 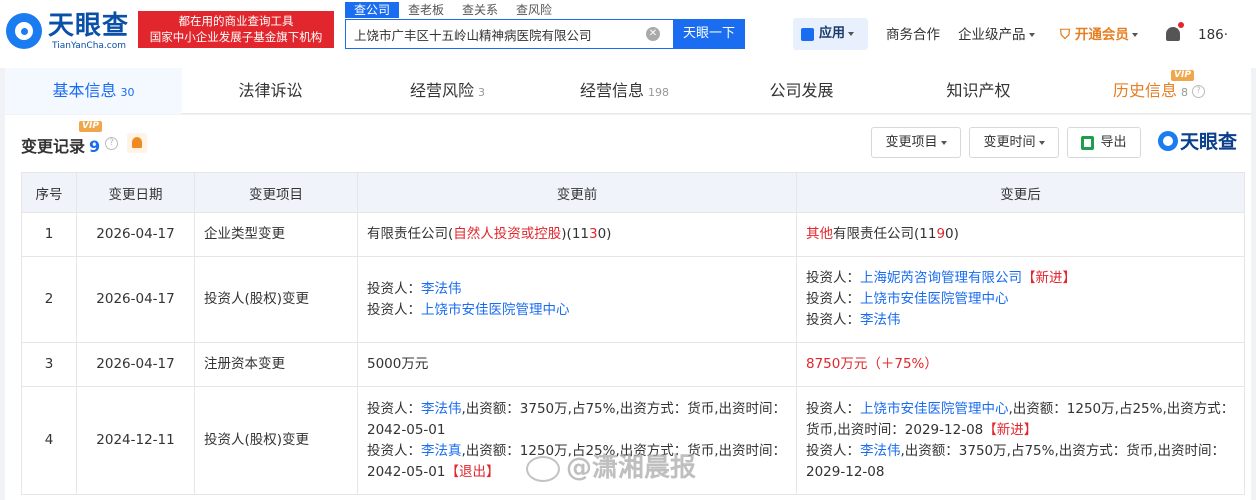 I want to click on row-before: 有限责任公司(自然人投资或控股)(1130), so click(x=577, y=234).